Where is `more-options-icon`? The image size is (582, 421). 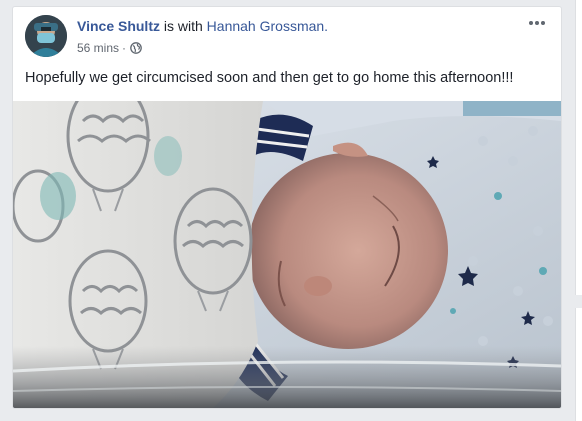 more-options-icon is located at coordinates (537, 23).